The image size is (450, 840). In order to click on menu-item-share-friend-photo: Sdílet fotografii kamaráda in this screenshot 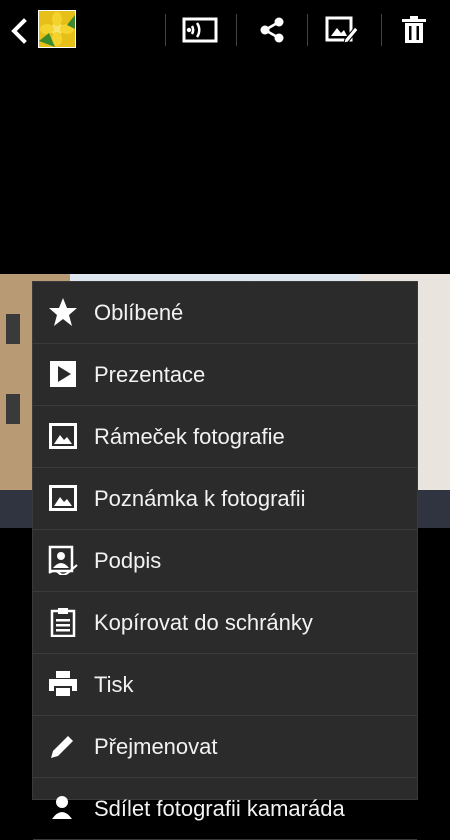, I will do `click(225, 809)`.